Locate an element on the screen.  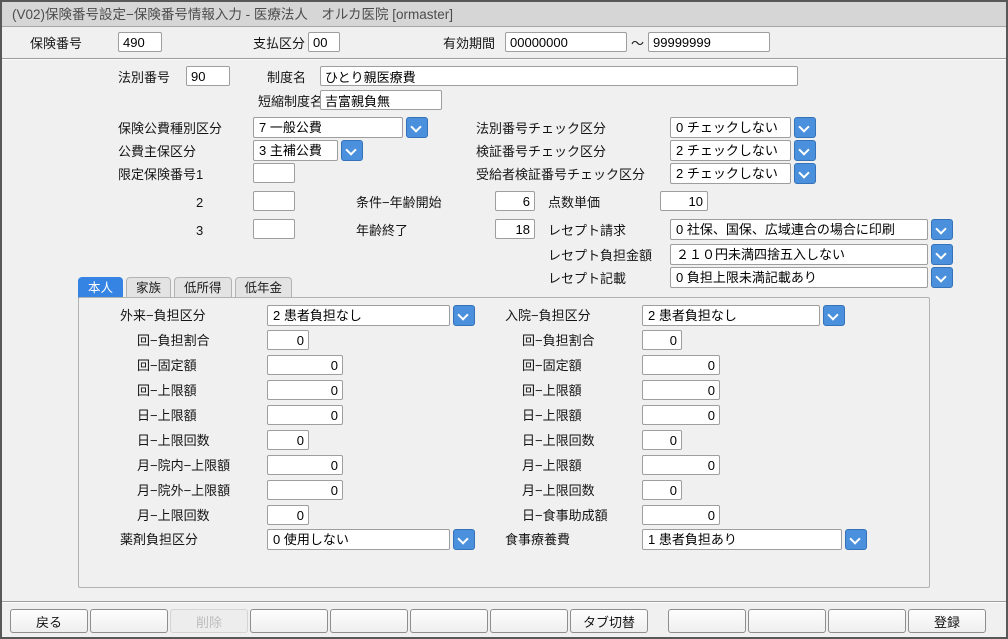
right-row-label: 日−上限回数 is located at coordinates (558, 440).